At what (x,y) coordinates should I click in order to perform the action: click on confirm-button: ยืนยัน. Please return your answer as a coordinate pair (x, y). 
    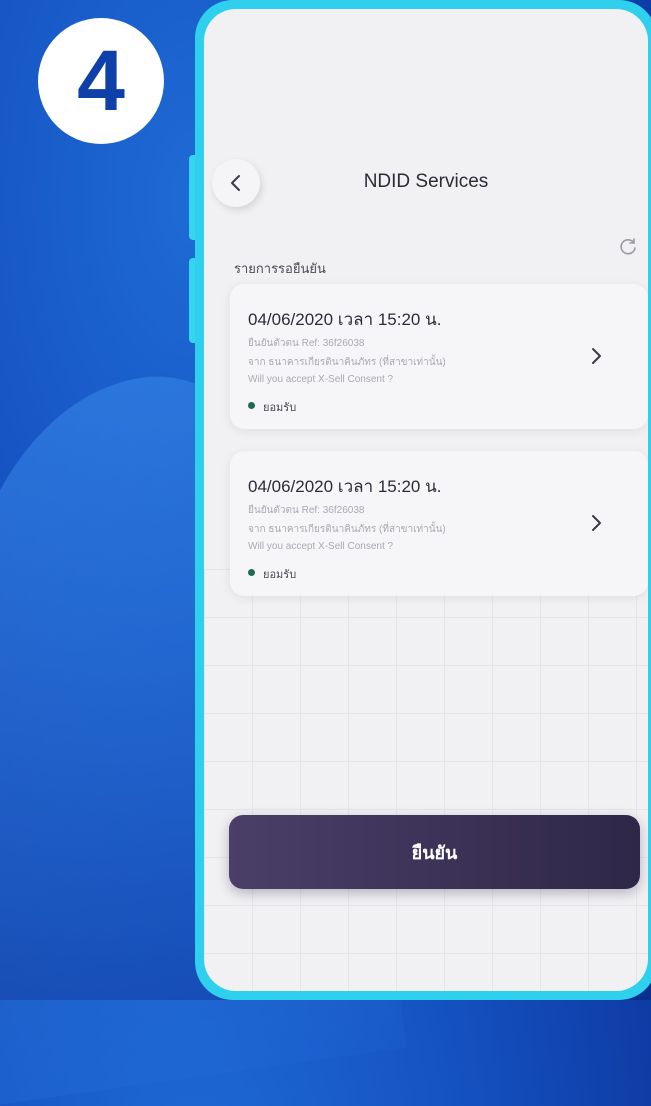
    Looking at the image, I should click on (434, 852).